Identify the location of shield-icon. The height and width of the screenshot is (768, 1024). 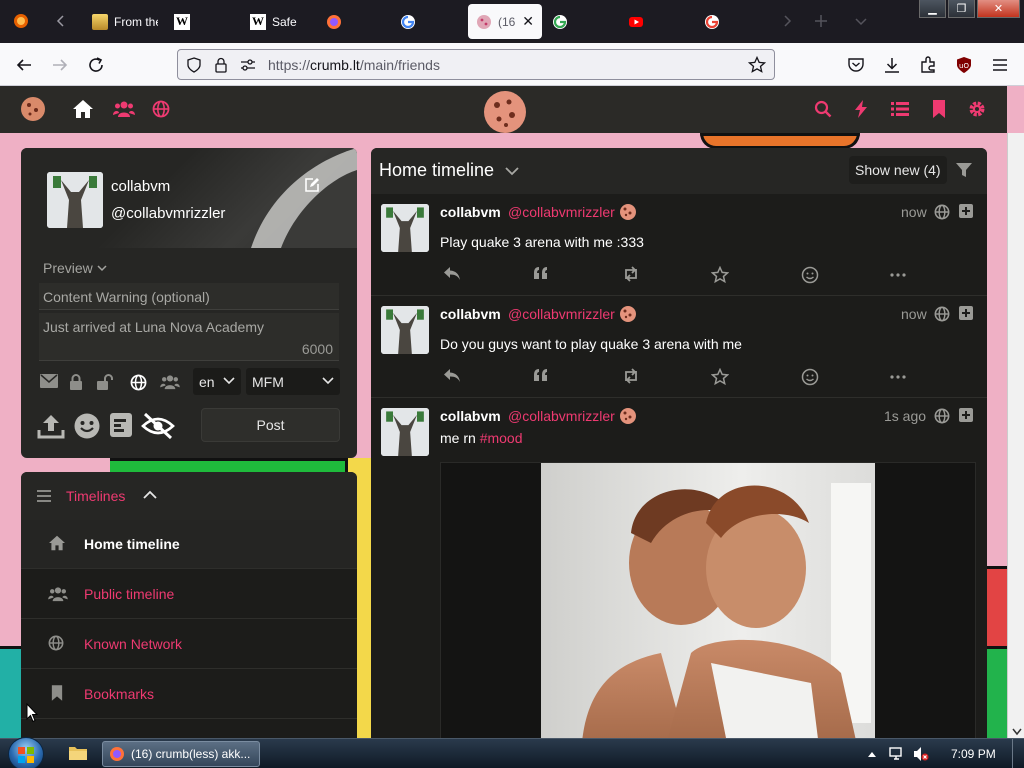
(194, 65).